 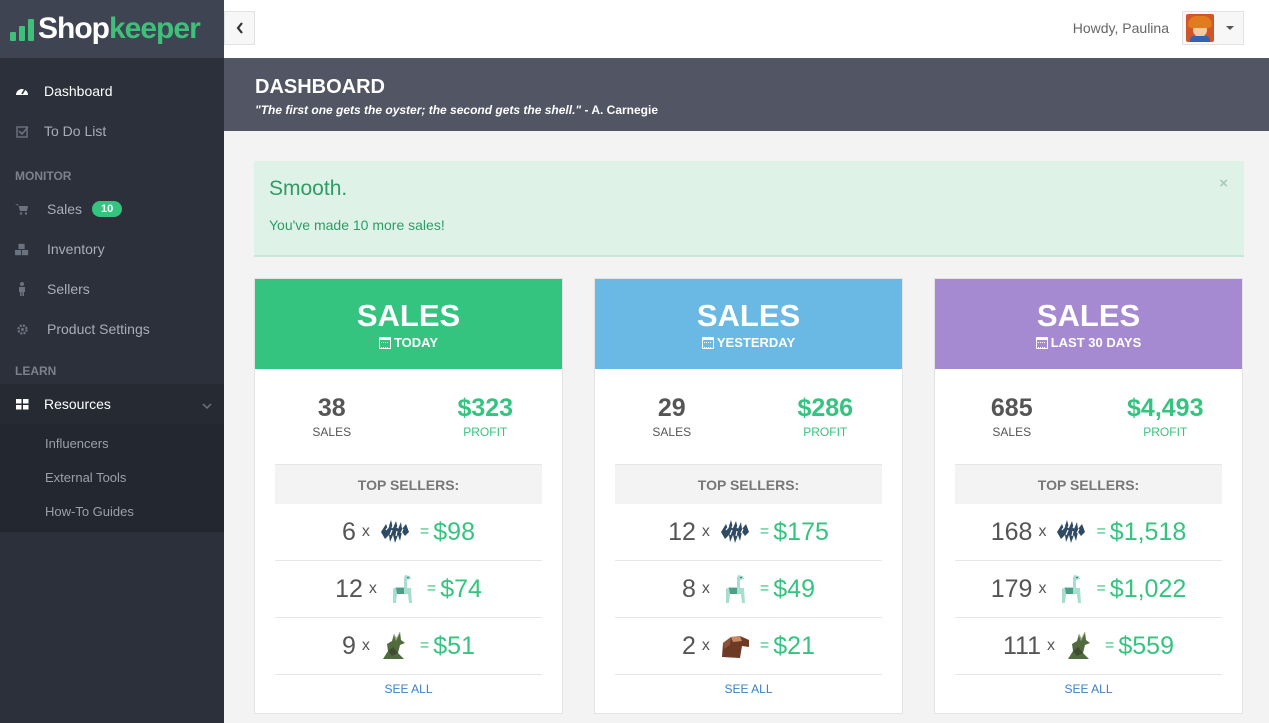 What do you see at coordinates (1148, 588) in the screenshot?
I see `seller-amount: $1,022` at bounding box center [1148, 588].